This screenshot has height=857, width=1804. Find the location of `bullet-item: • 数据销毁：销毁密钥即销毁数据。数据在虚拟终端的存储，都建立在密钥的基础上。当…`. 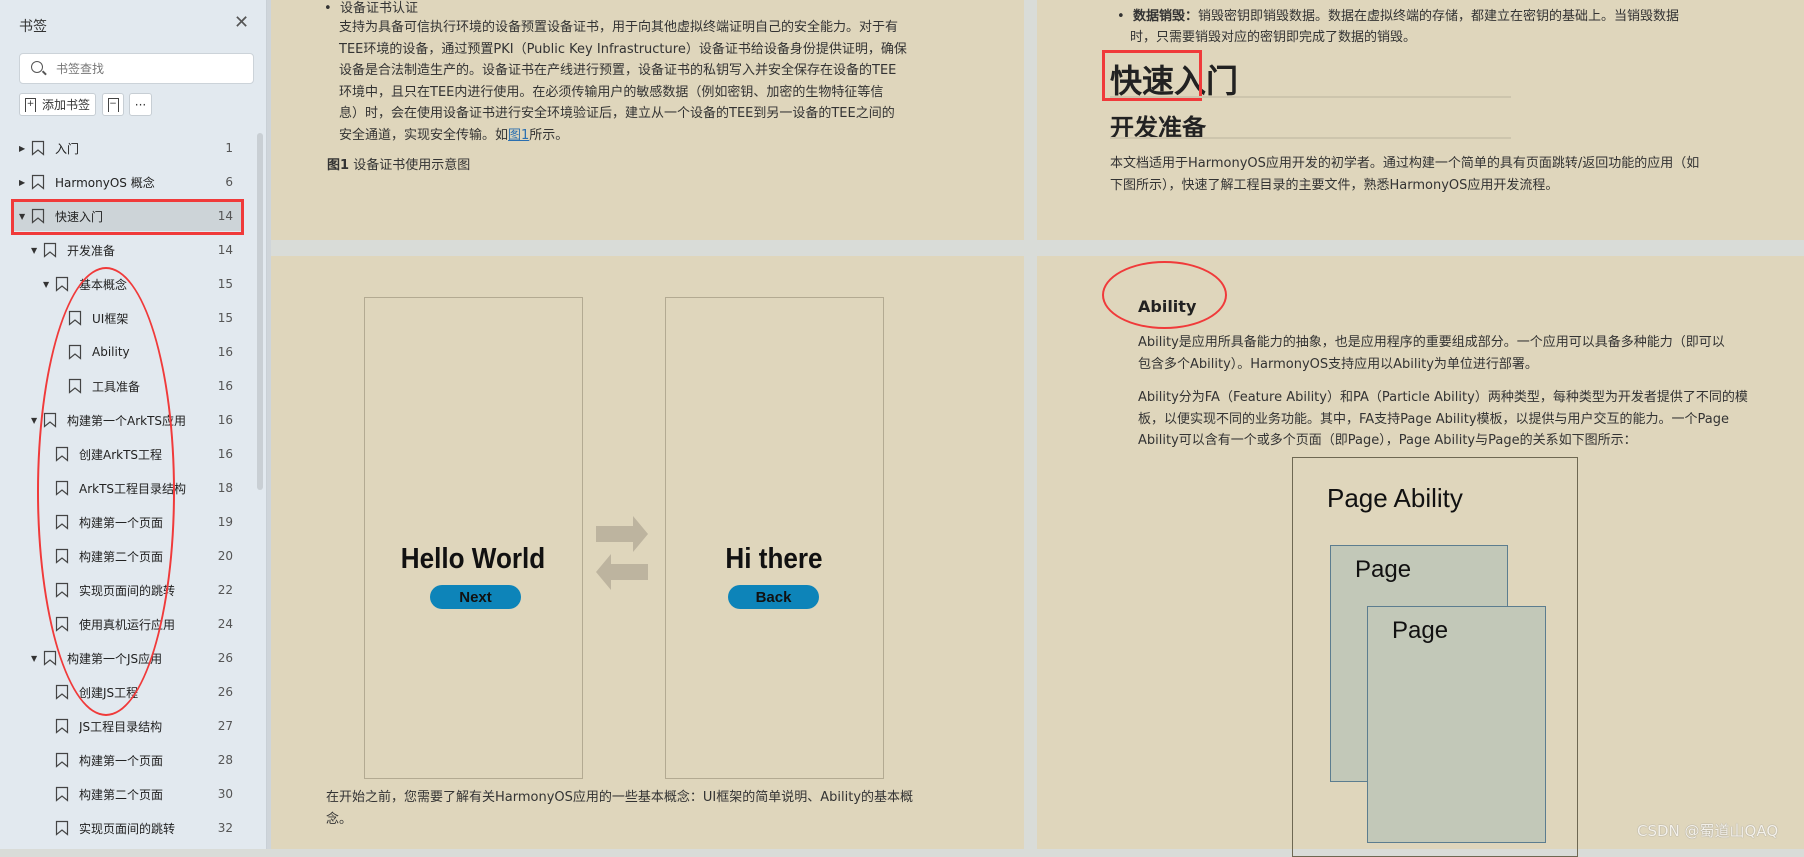

bullet-item: • 数据销毁：销毁密钥即销毁数据。数据在虚拟终端的存储，都建立在密钥的基础上。当… is located at coordinates (1398, 16).